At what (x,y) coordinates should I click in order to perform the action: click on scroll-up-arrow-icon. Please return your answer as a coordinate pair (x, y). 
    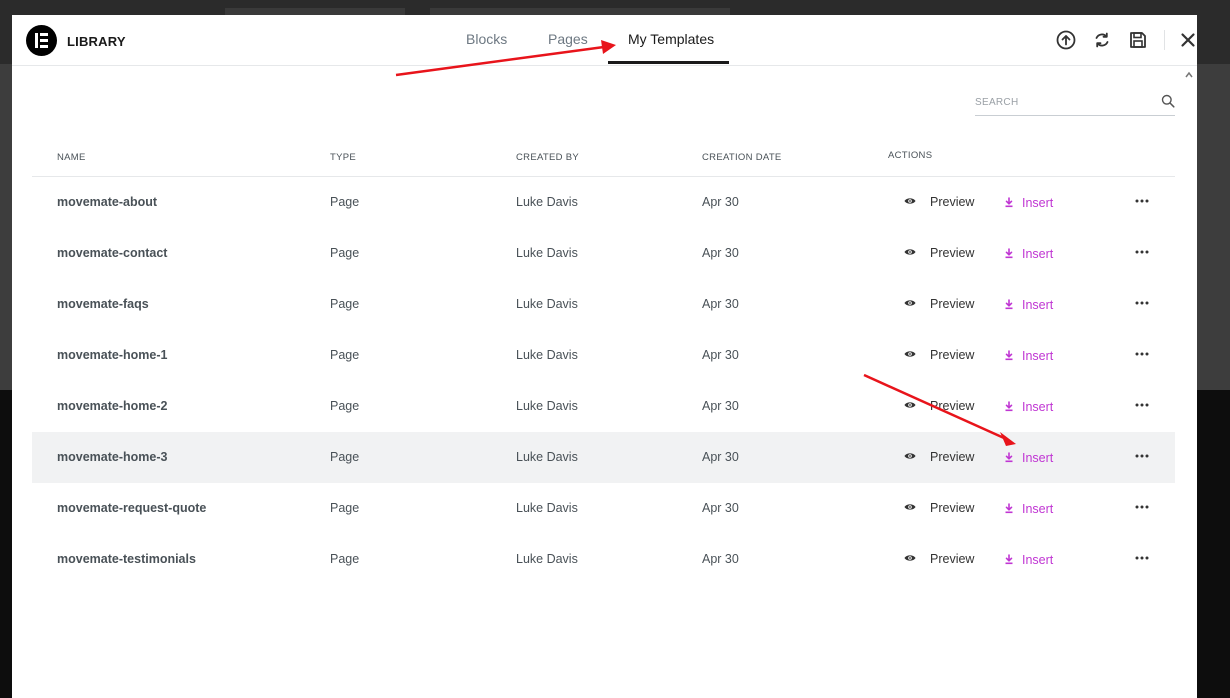
    Looking at the image, I should click on (1189, 75).